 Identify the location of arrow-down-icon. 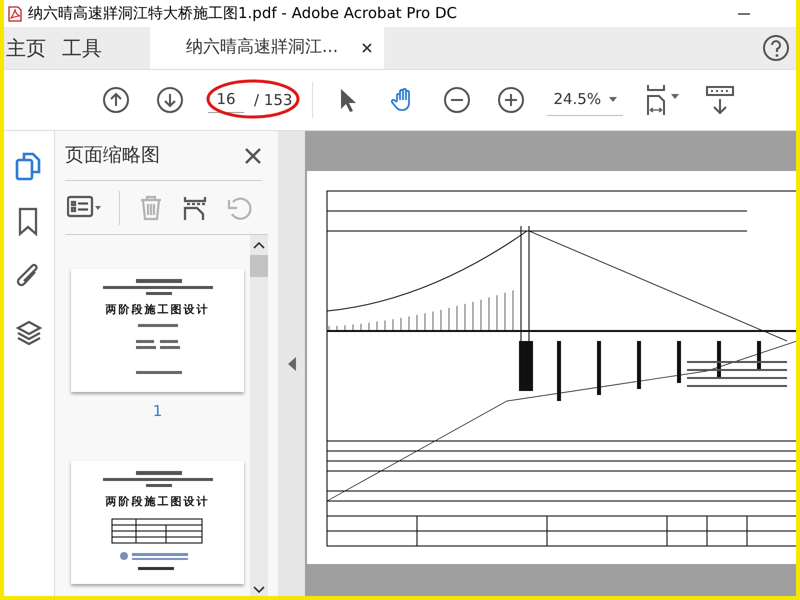
(170, 100).